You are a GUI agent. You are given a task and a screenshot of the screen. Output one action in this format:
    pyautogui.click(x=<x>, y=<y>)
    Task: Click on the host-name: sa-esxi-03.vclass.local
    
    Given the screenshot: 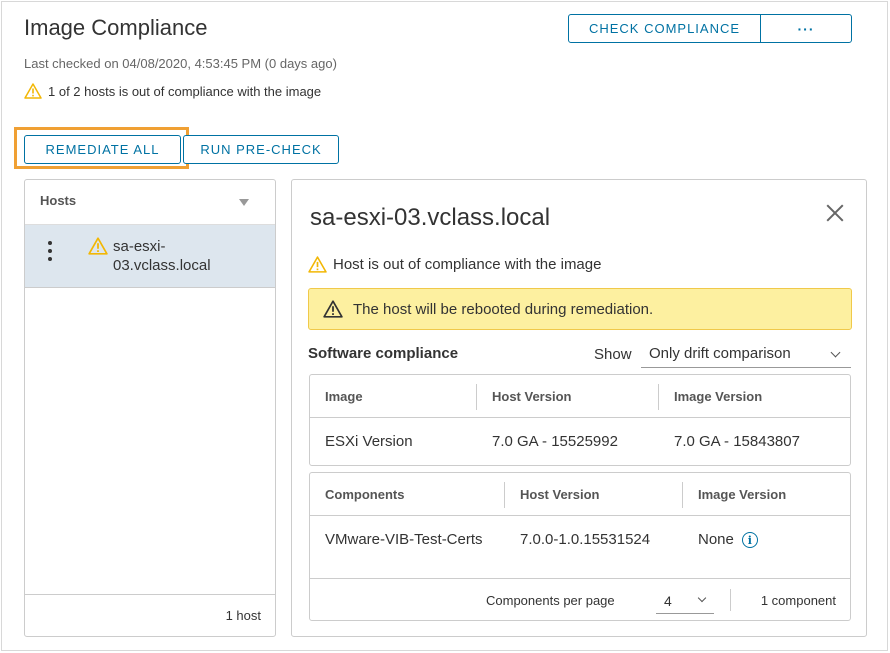 What is the action you would take?
    pyautogui.click(x=162, y=256)
    